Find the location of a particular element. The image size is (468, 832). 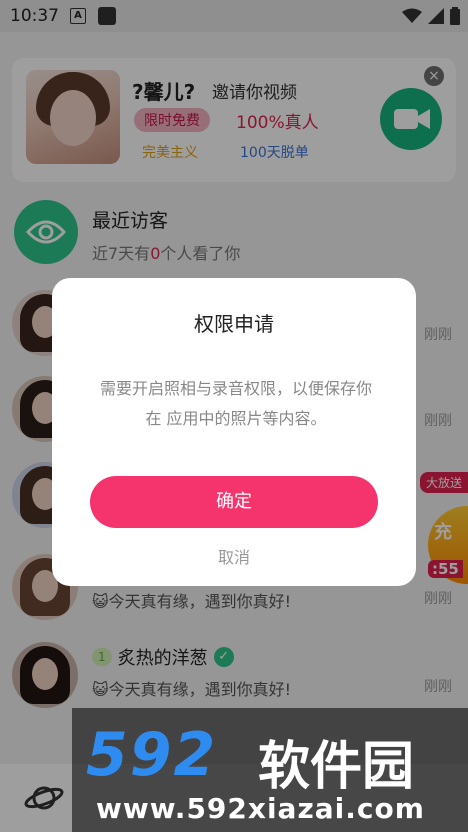

watermark: 592 软件园 www.592xiazai.com is located at coordinates (270, 770).